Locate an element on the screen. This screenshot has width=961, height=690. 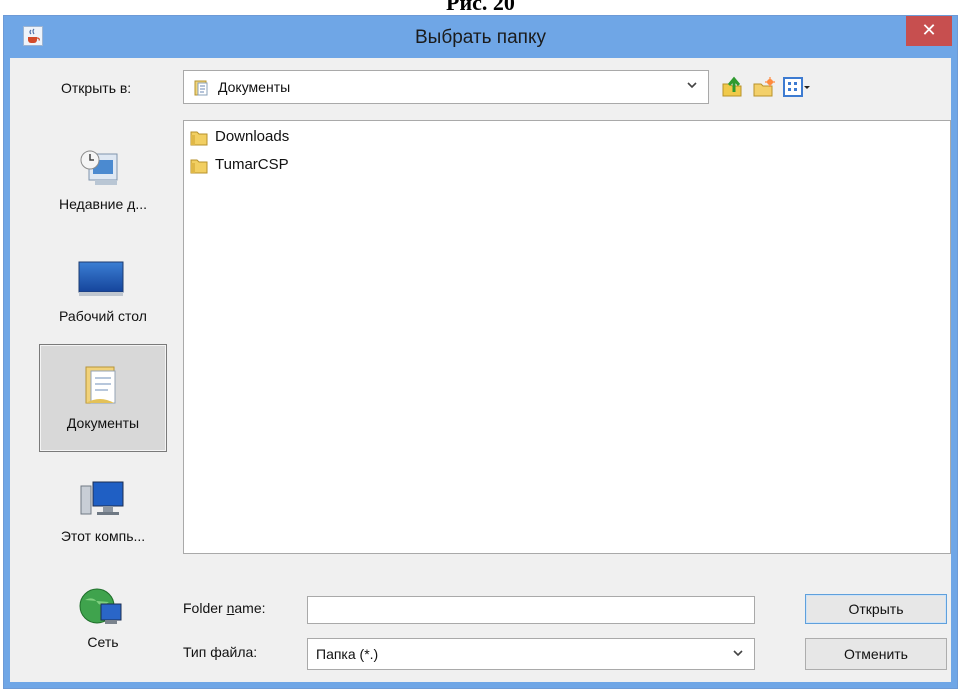
window-title: Выбрать папку is located at coordinates (480, 37).